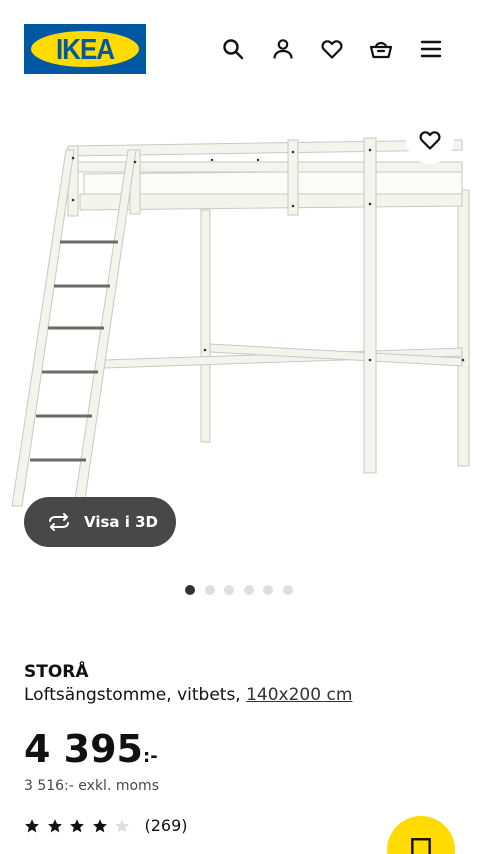 Image resolution: width=480 pixels, height=854 pixels. I want to click on product-rating: (269), so click(106, 825).